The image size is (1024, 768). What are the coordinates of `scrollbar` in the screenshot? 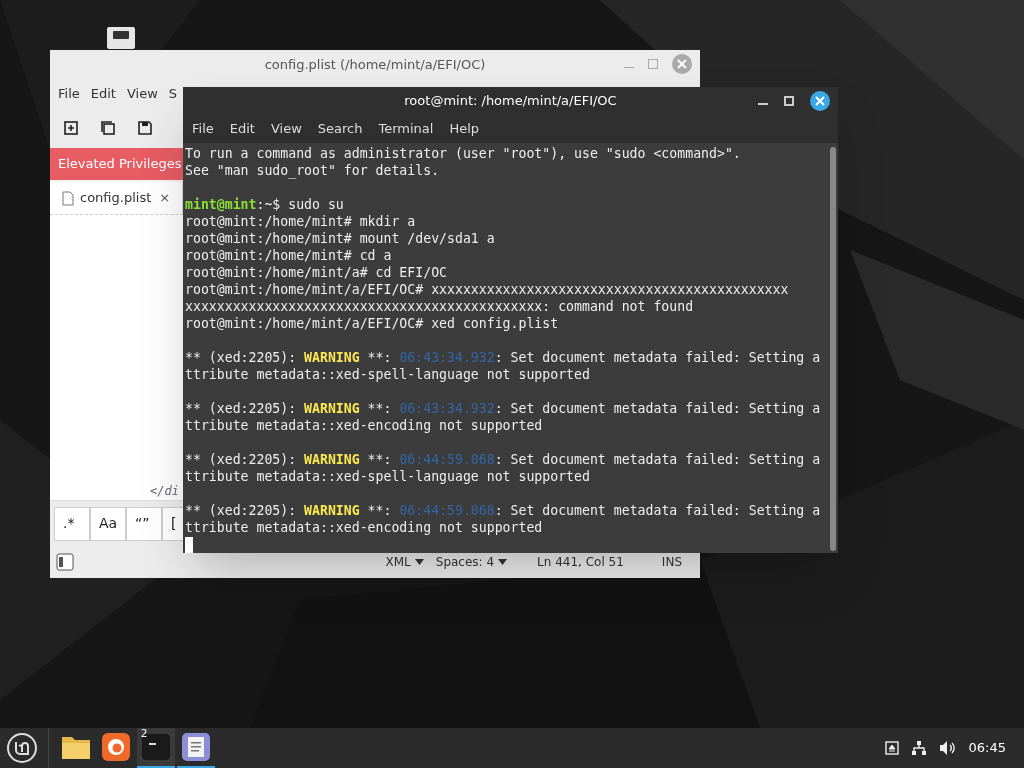 It's located at (833, 349).